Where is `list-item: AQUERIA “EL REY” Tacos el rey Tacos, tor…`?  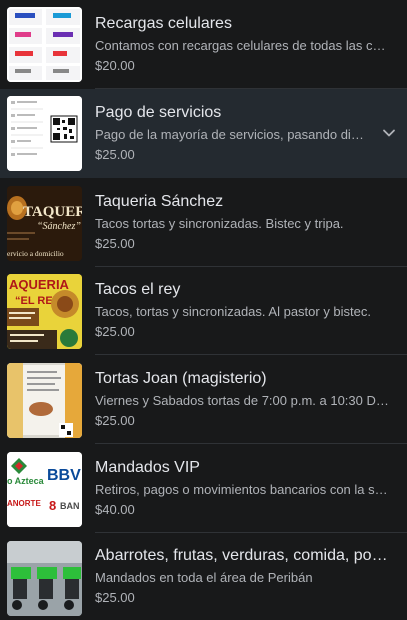 list-item: AQUERIA “EL REY” Tacos el rey Tacos, tor… is located at coordinates (203, 310).